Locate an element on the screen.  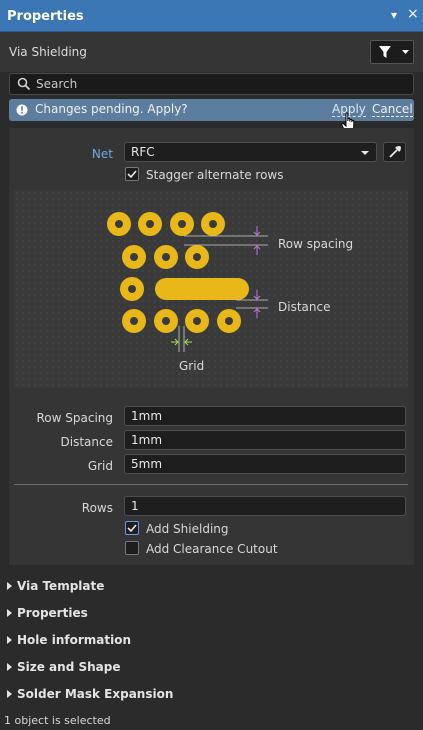
add-clearance-cutout-checkbox is located at coordinates (132, 548).